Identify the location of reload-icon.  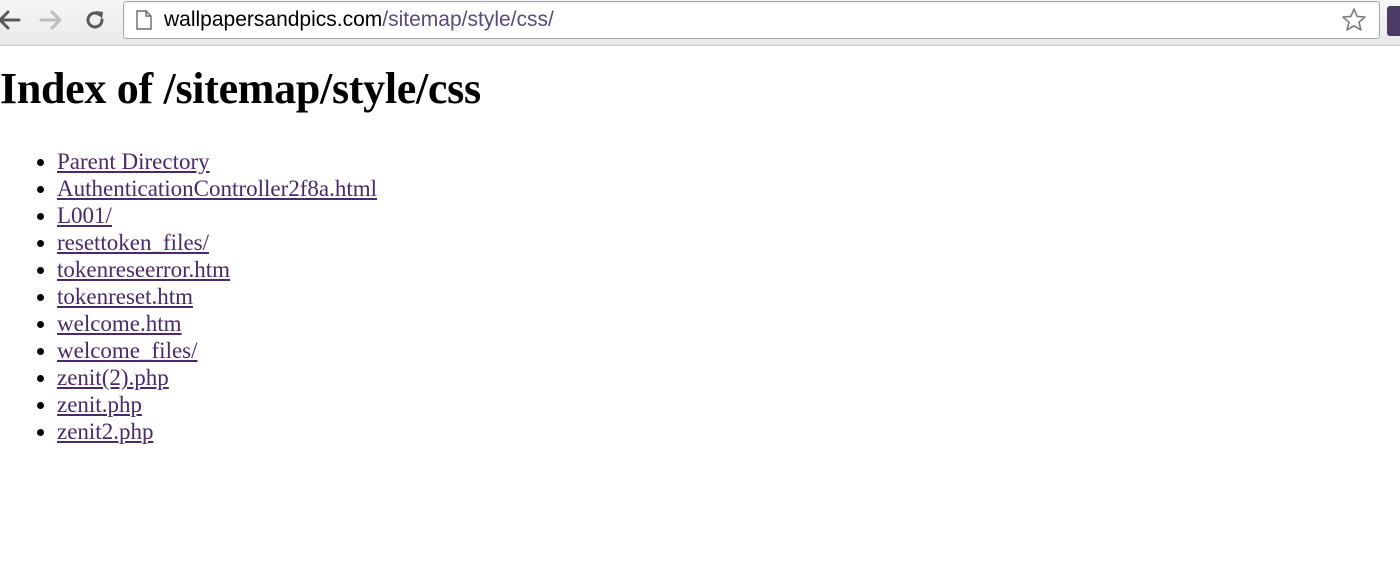
(95, 20).